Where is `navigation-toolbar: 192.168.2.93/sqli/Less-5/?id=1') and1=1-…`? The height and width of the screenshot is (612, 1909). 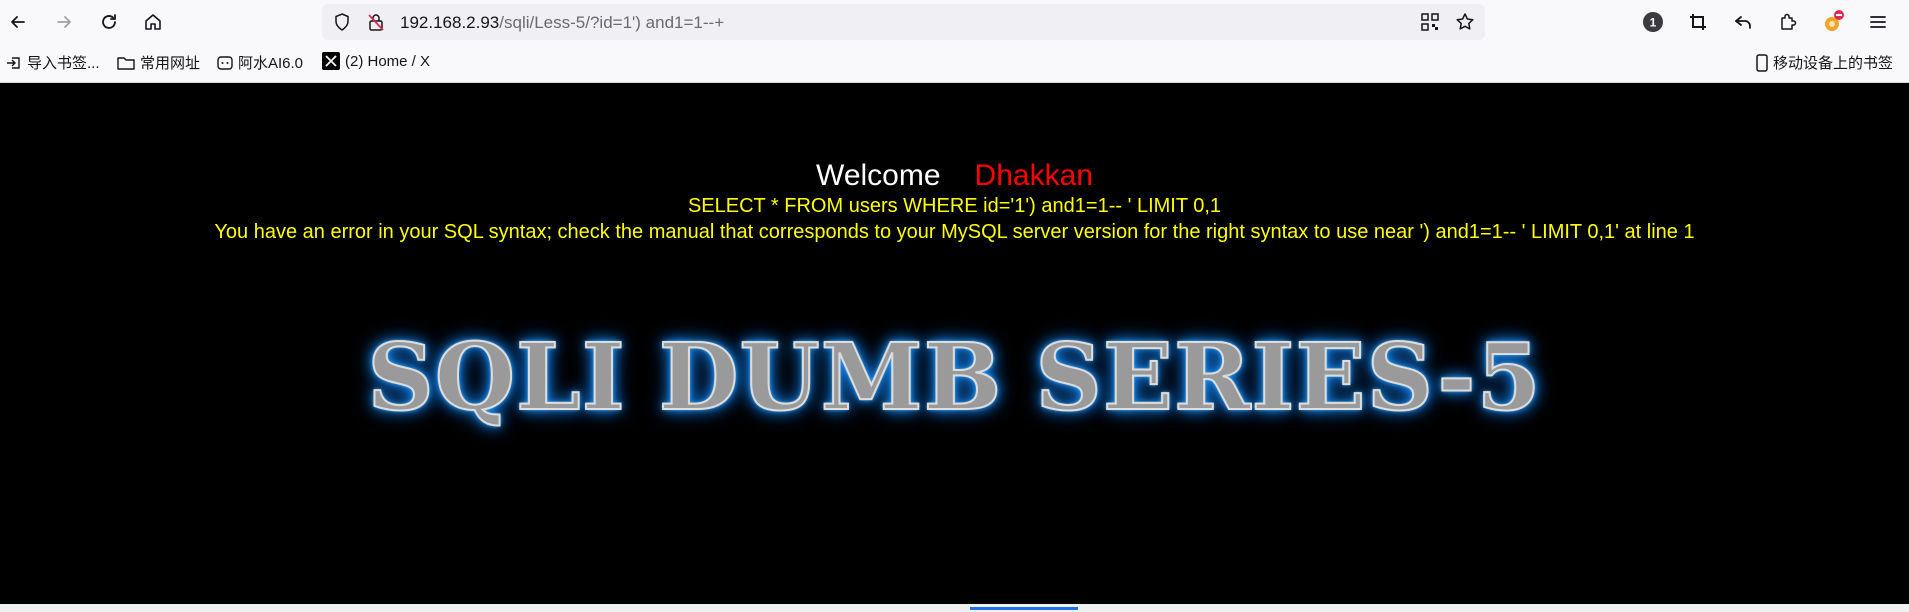
navigation-toolbar: 192.168.2.93/sqli/Less-5/?id=1') and1=1-… is located at coordinates (954, 22).